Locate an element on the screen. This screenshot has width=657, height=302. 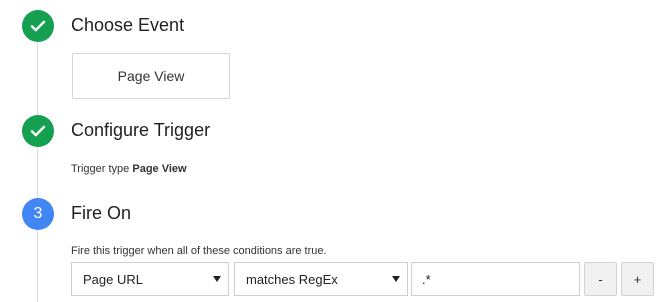
trigger-type-value: Page View is located at coordinates (159, 169).